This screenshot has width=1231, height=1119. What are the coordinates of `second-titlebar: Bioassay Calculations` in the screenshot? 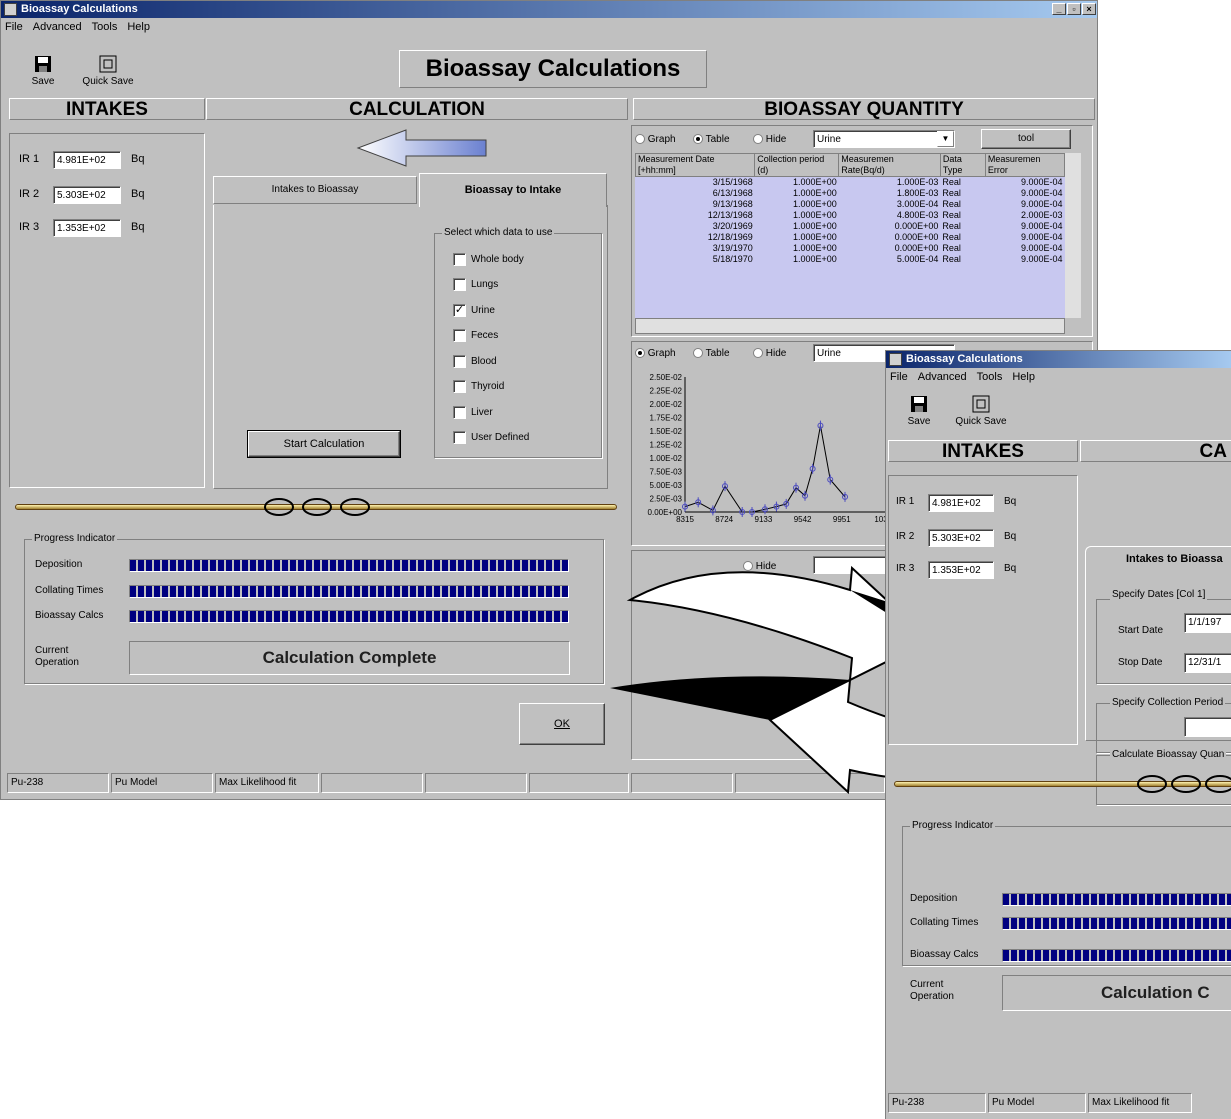 It's located at (1058, 359).